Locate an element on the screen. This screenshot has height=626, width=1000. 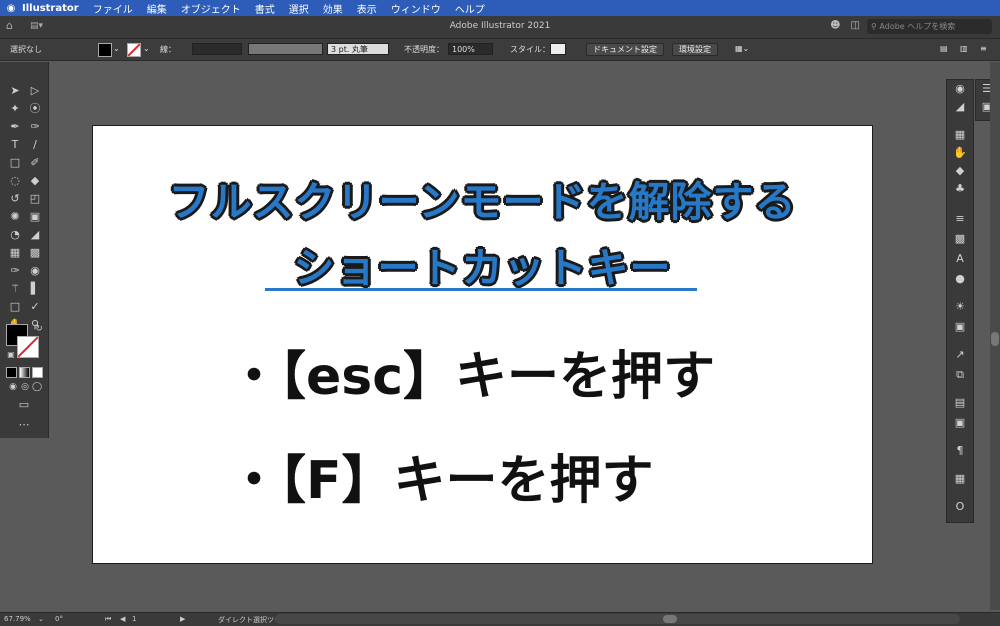
shape-builder-tool-icon: ◔ is located at coordinates (15, 235).